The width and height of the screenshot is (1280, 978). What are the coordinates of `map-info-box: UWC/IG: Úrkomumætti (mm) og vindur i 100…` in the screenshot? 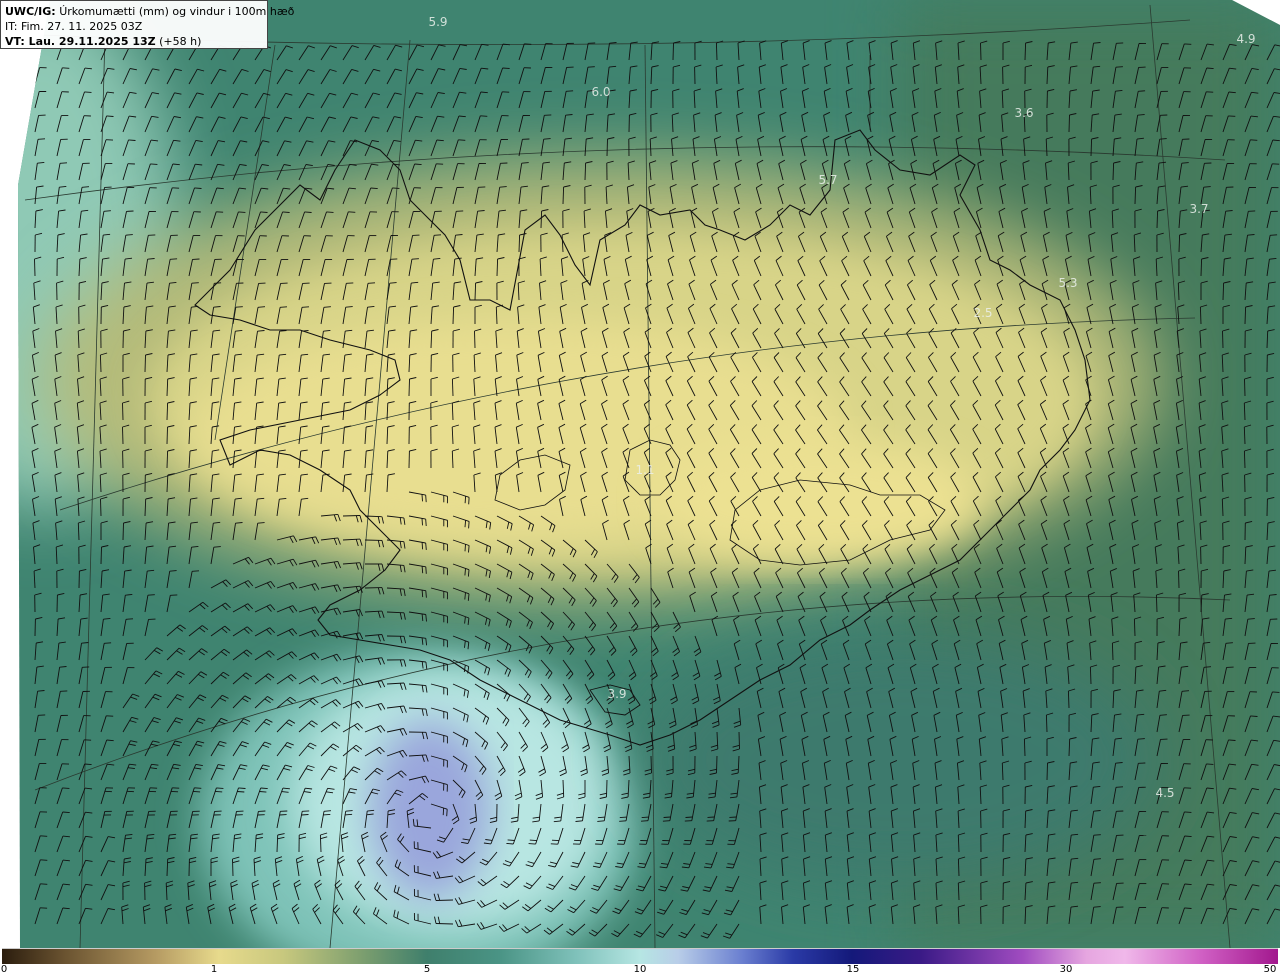 It's located at (147, 24).